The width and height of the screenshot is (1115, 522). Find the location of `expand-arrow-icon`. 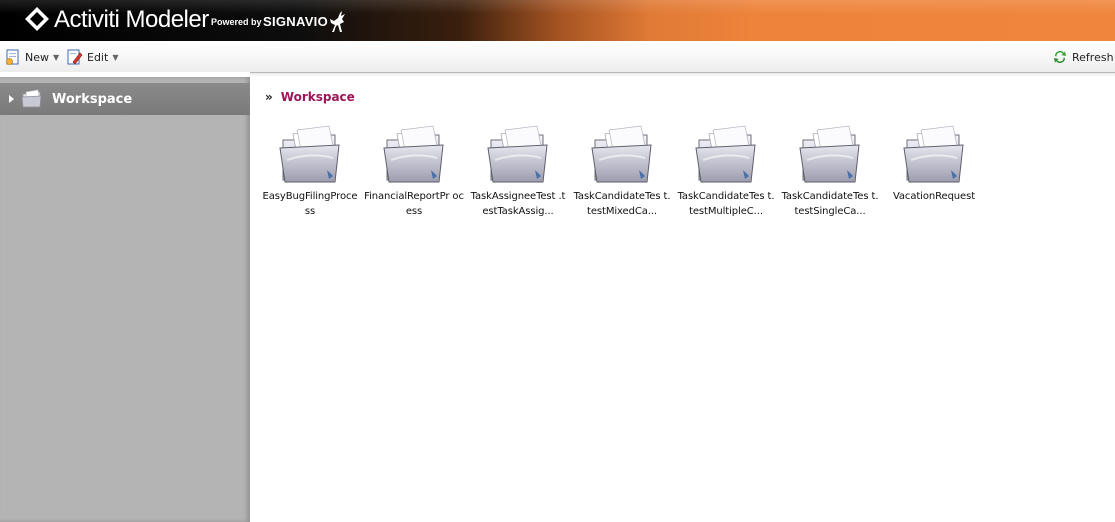

expand-arrow-icon is located at coordinates (11, 99).